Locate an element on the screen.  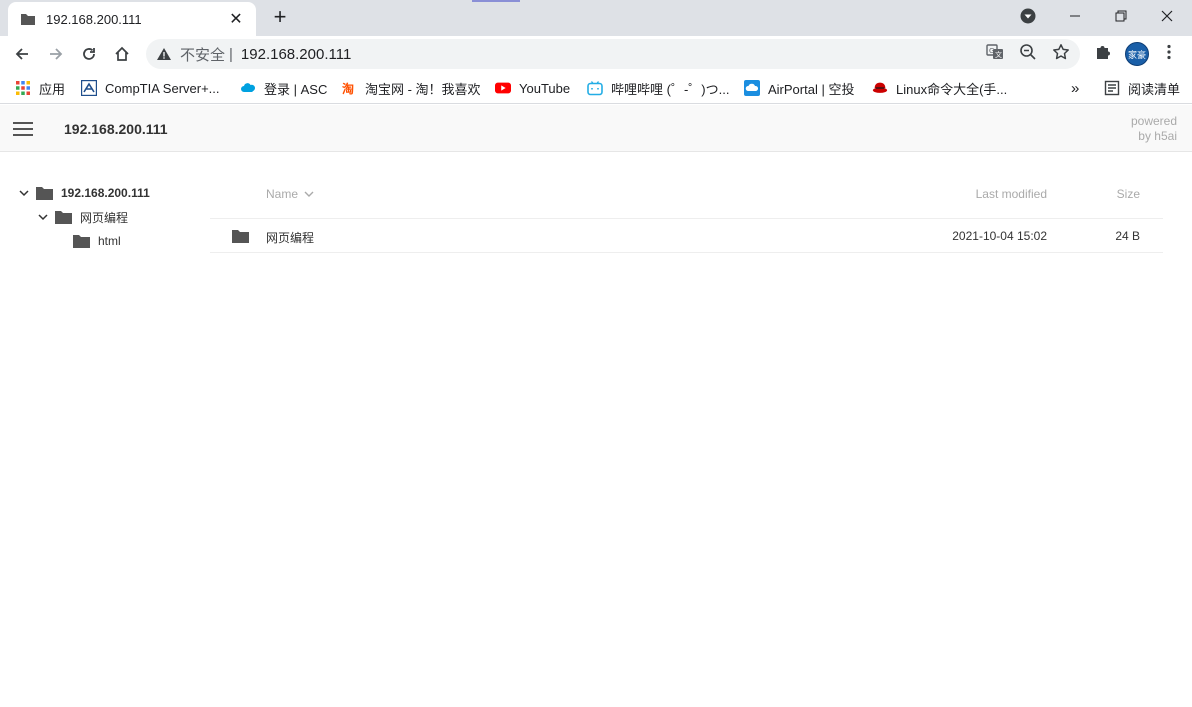
reading-list-button: 阅读清单 is located at coordinates (1142, 88).